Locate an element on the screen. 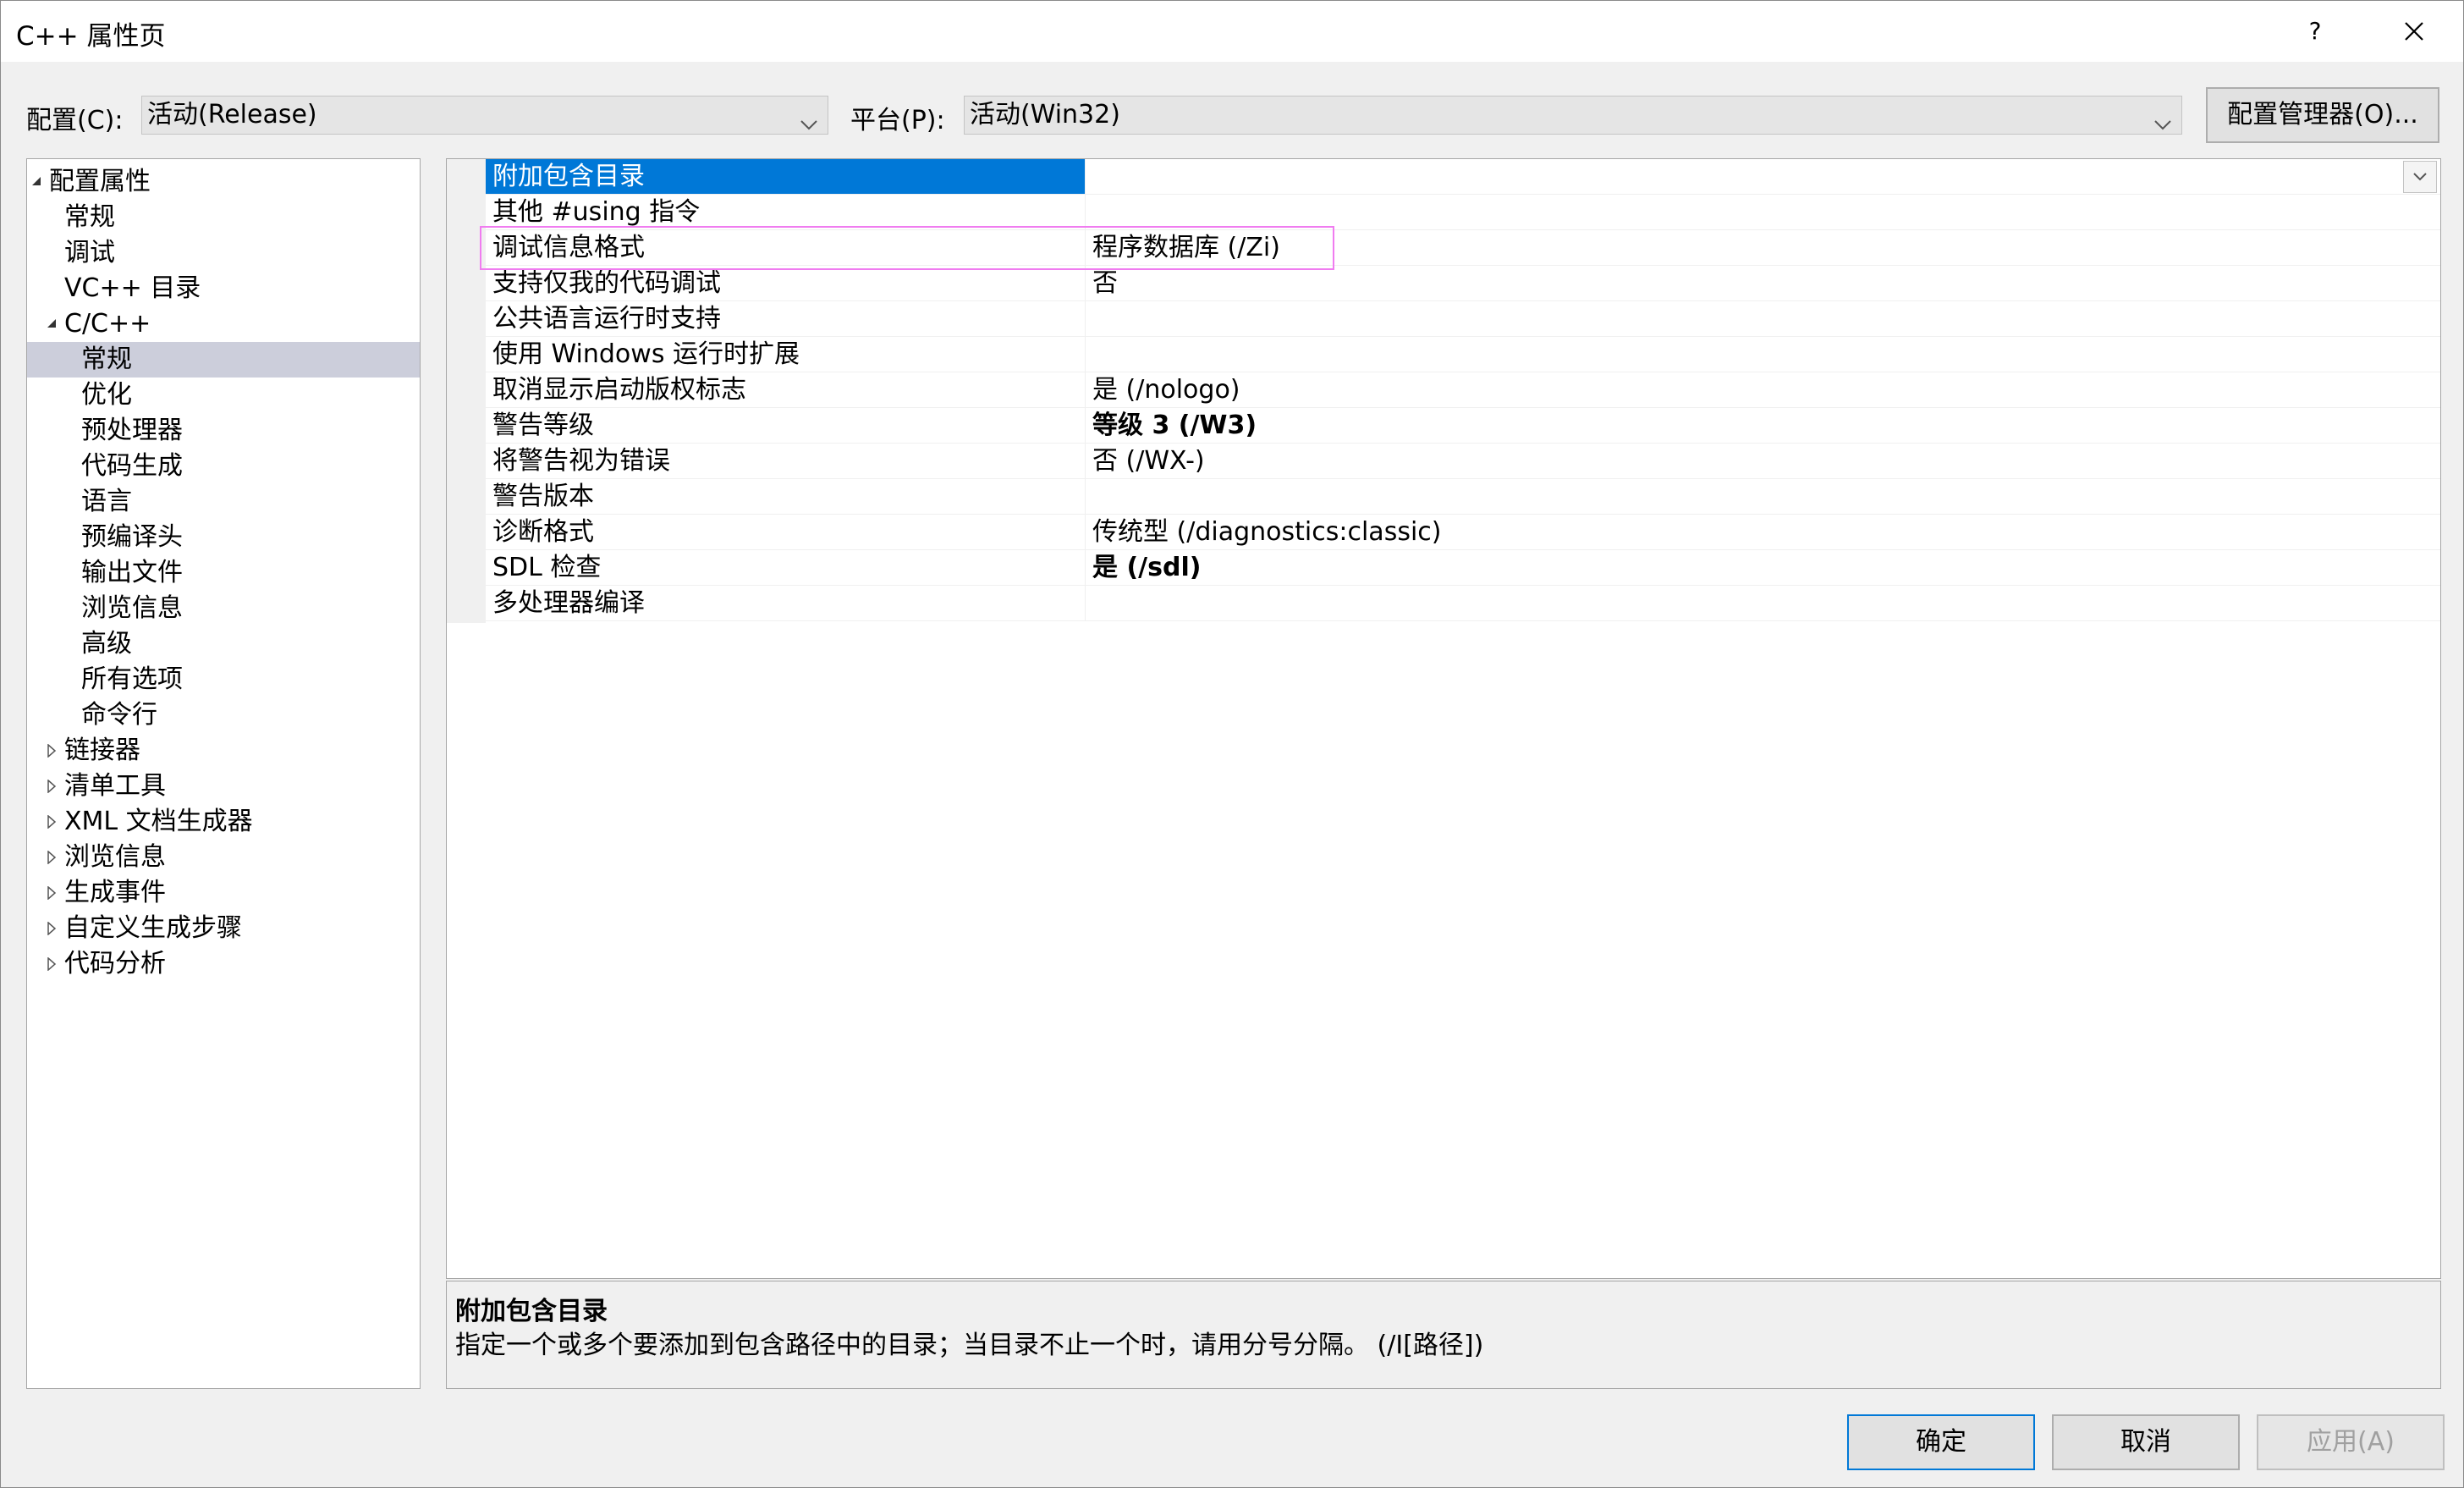 The height and width of the screenshot is (1488, 2464). tree-item: 调试 is located at coordinates (223, 253).